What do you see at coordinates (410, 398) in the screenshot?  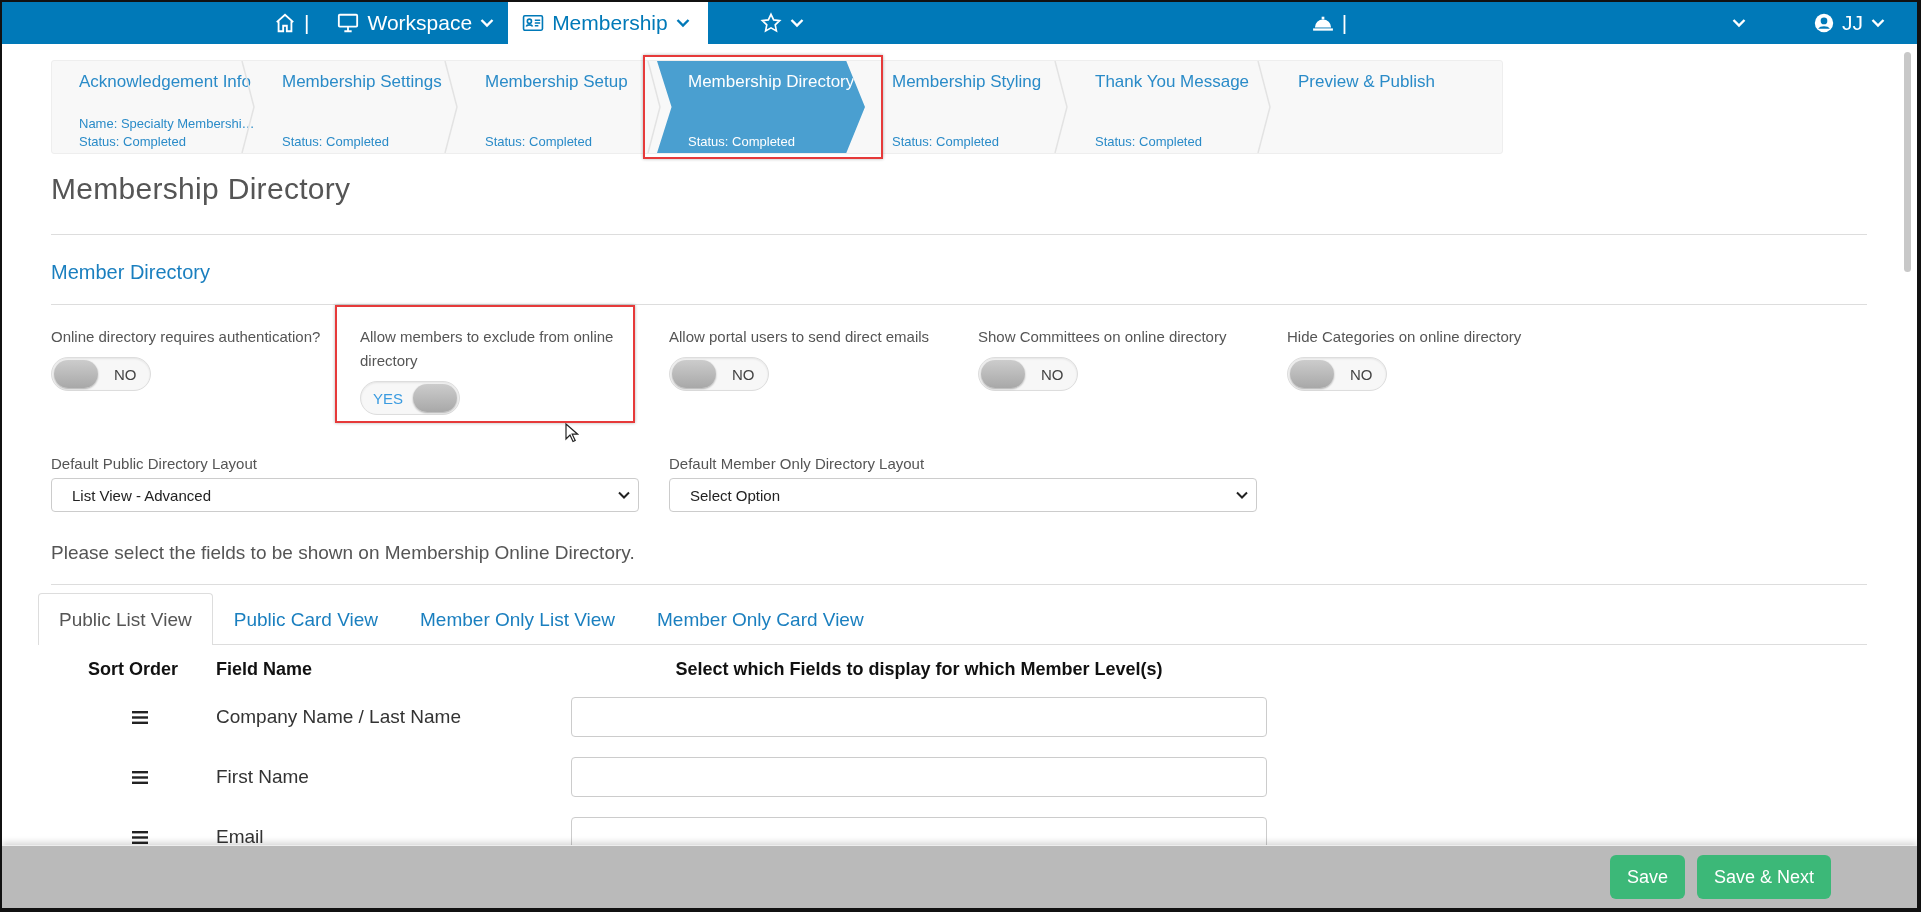 I see `toggle-switch: YES` at bounding box center [410, 398].